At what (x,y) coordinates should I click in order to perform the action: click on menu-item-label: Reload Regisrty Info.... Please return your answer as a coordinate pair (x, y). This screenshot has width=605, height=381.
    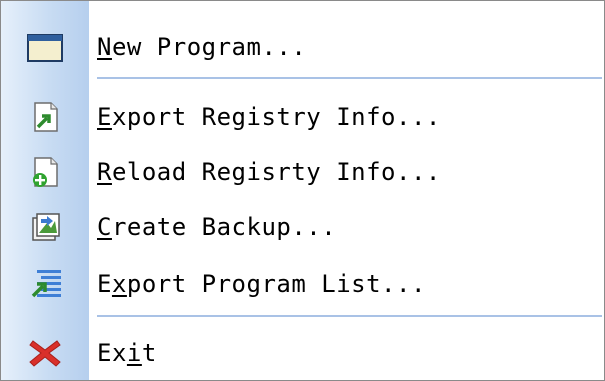
    Looking at the image, I should click on (269, 172).